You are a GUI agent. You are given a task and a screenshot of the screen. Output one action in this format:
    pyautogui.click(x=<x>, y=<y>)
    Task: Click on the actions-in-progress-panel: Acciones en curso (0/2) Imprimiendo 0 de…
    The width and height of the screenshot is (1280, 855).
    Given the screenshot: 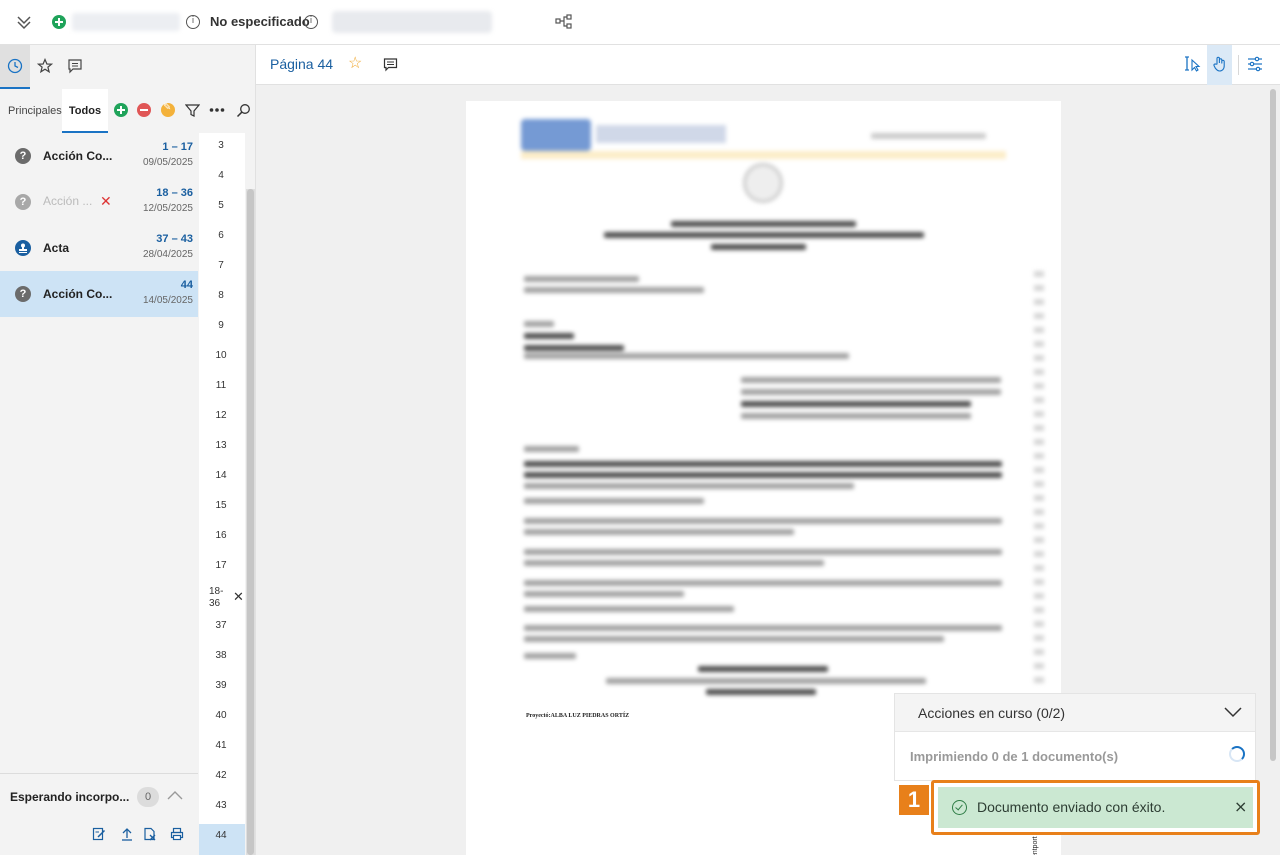 What is the action you would take?
    pyautogui.click(x=1075, y=737)
    